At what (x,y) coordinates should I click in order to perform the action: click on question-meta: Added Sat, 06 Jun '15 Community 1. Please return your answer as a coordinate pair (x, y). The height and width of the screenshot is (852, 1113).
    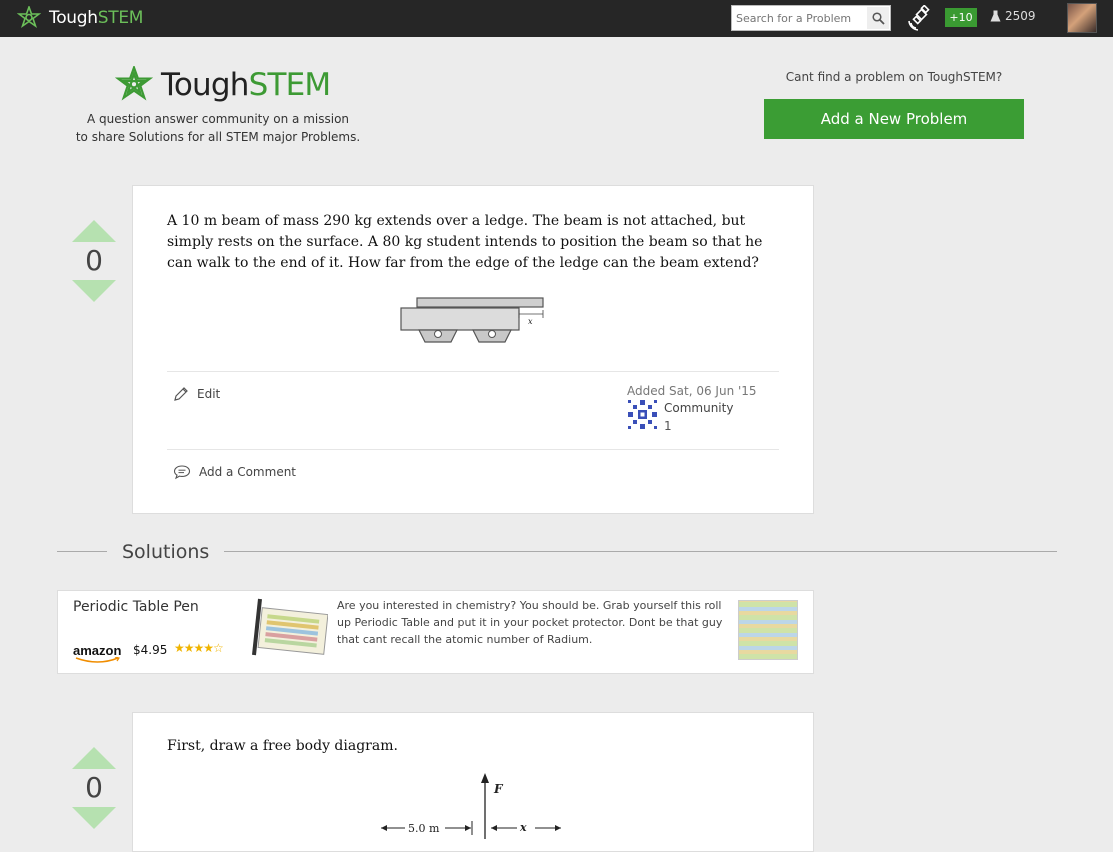
    Looking at the image, I should click on (692, 409).